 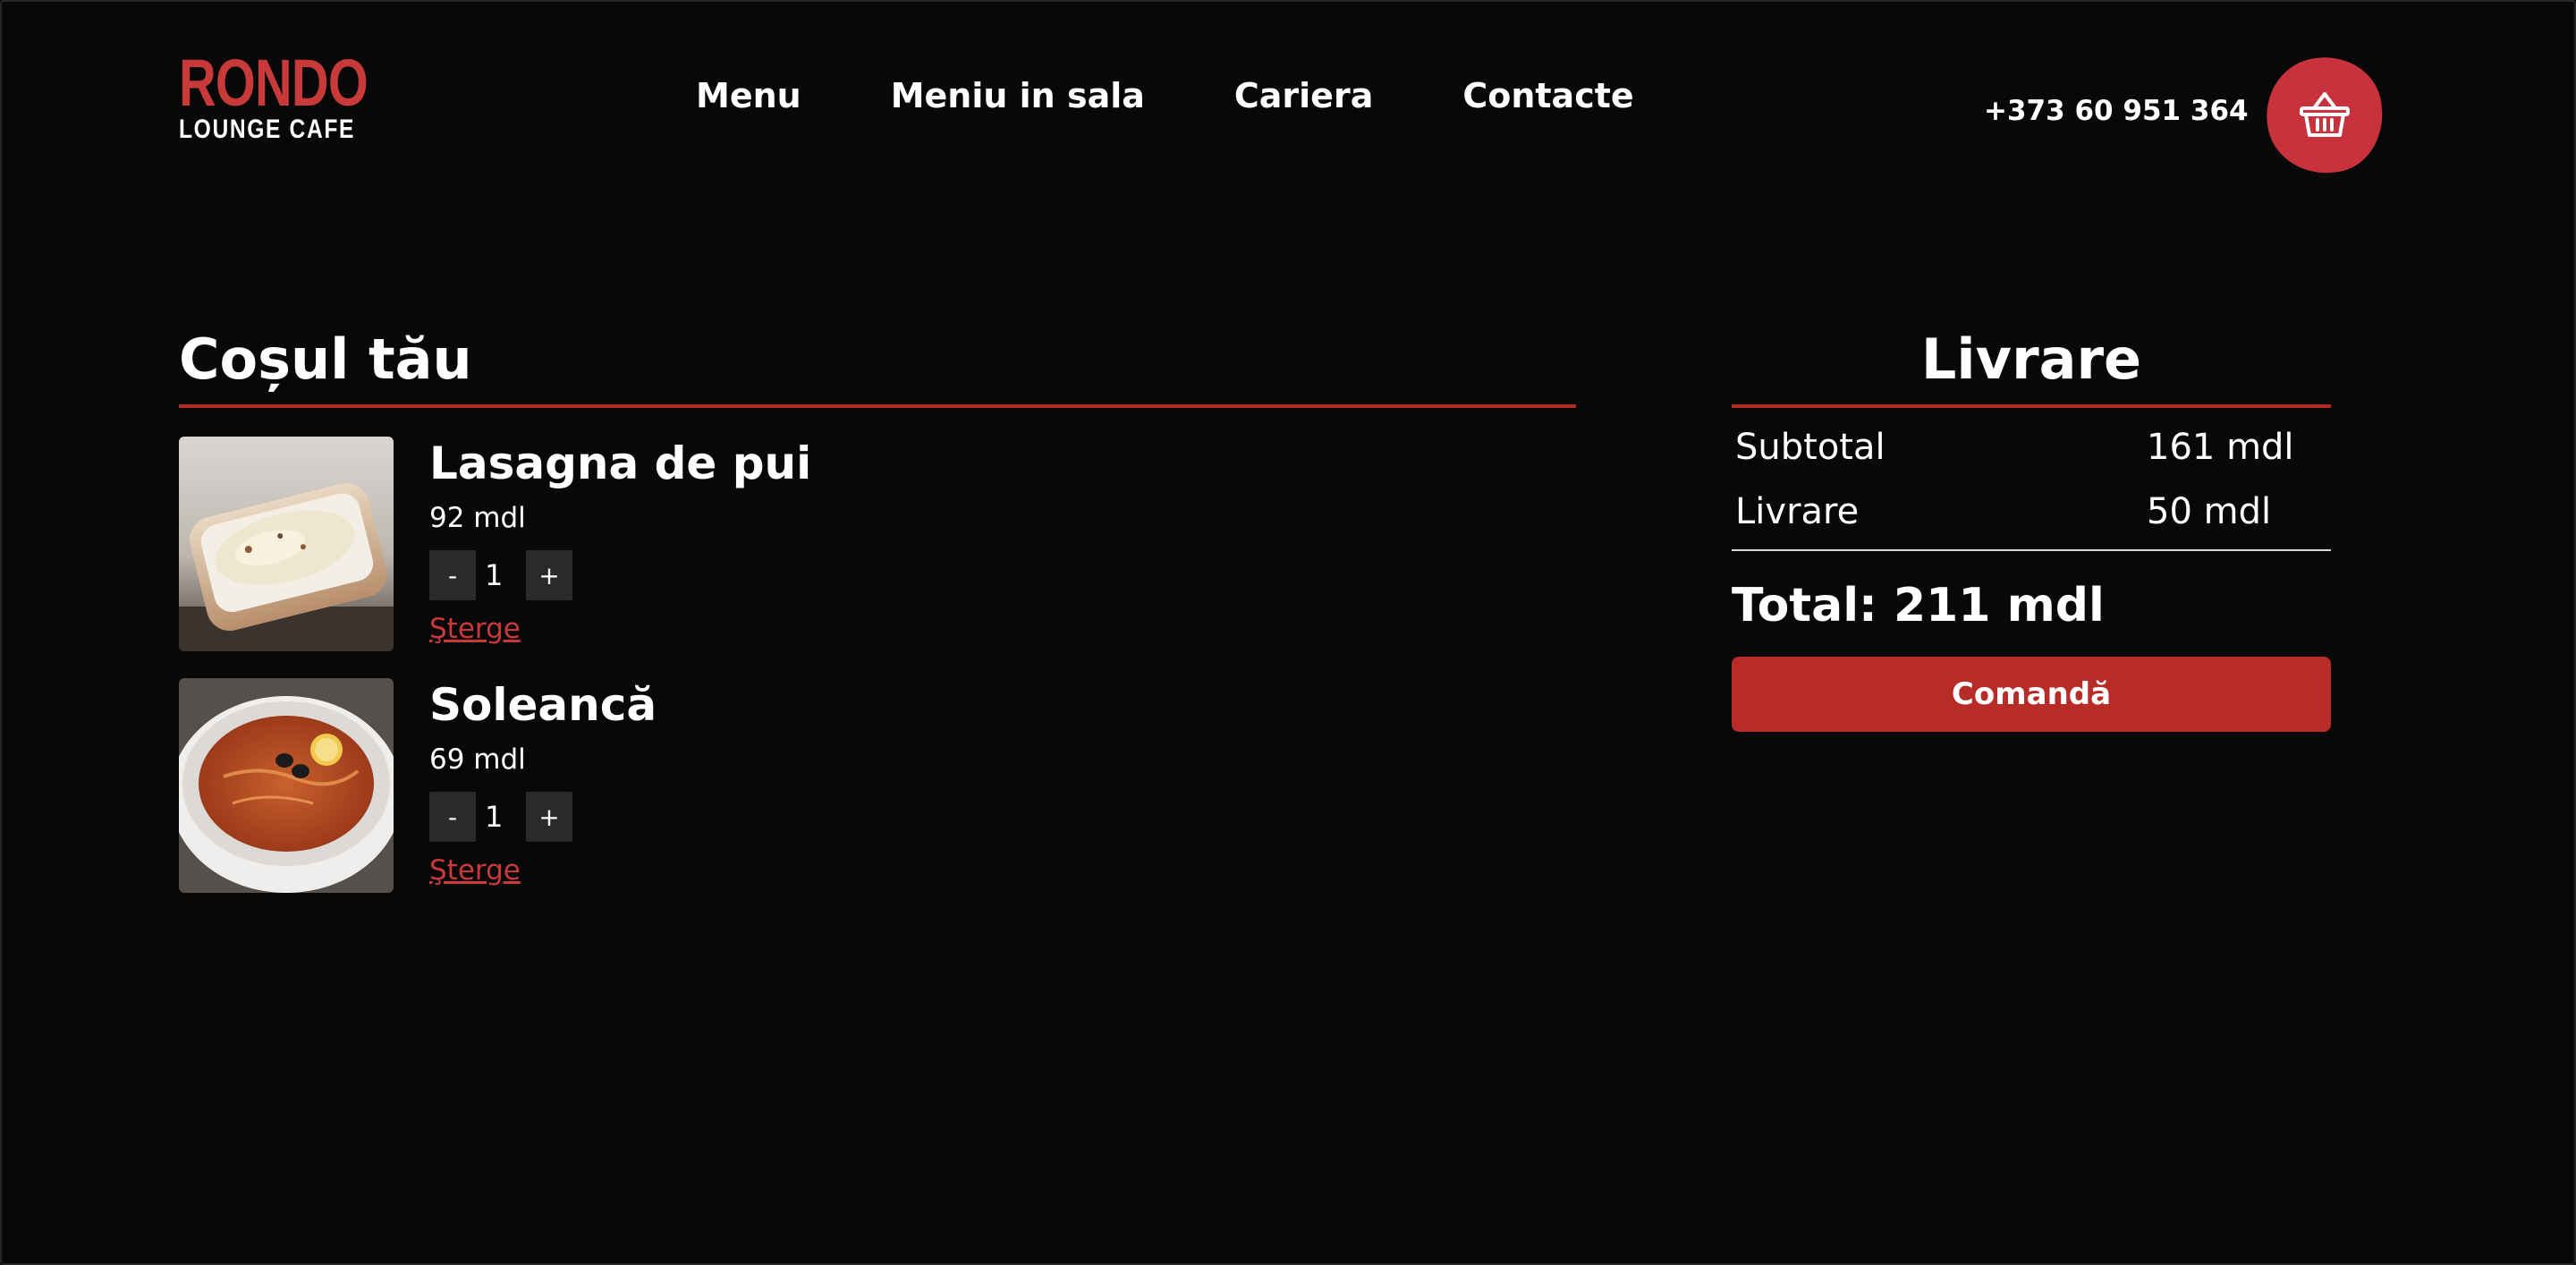 I want to click on cart-item: Soleancă 69 mdl - 1 + Şterge, so click(x=876, y=799).